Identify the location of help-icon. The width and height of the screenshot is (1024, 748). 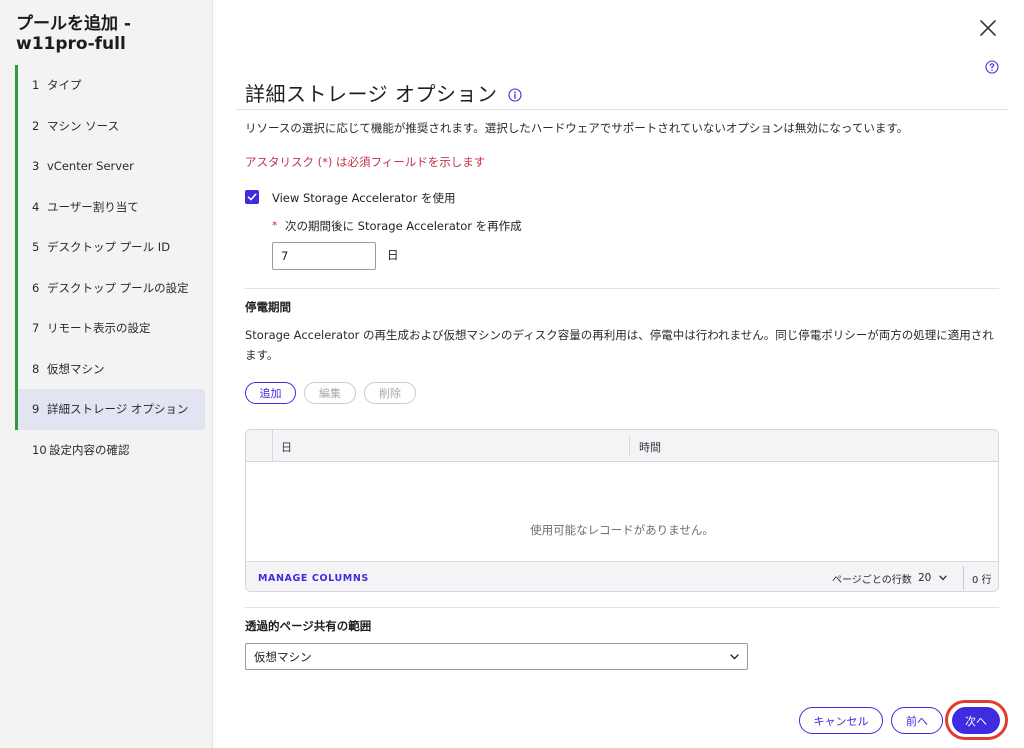
(992, 66).